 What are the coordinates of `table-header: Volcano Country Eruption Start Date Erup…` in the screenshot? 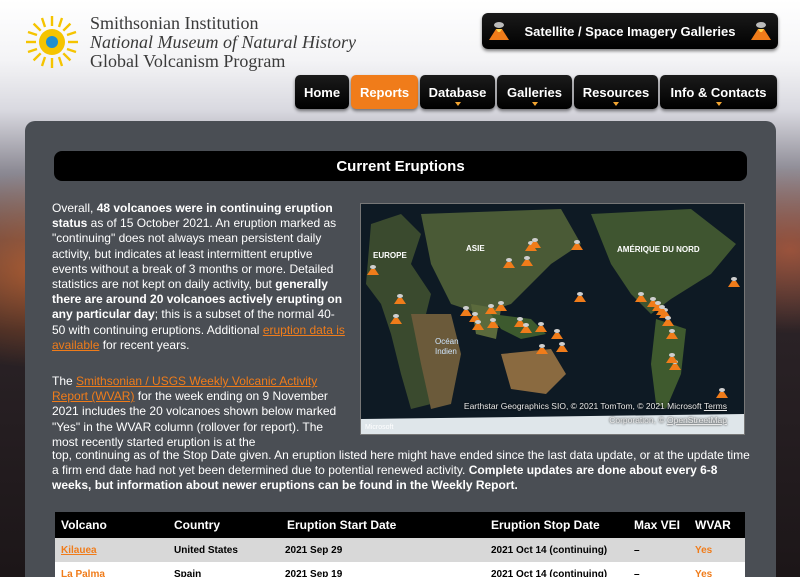 It's located at (400, 525).